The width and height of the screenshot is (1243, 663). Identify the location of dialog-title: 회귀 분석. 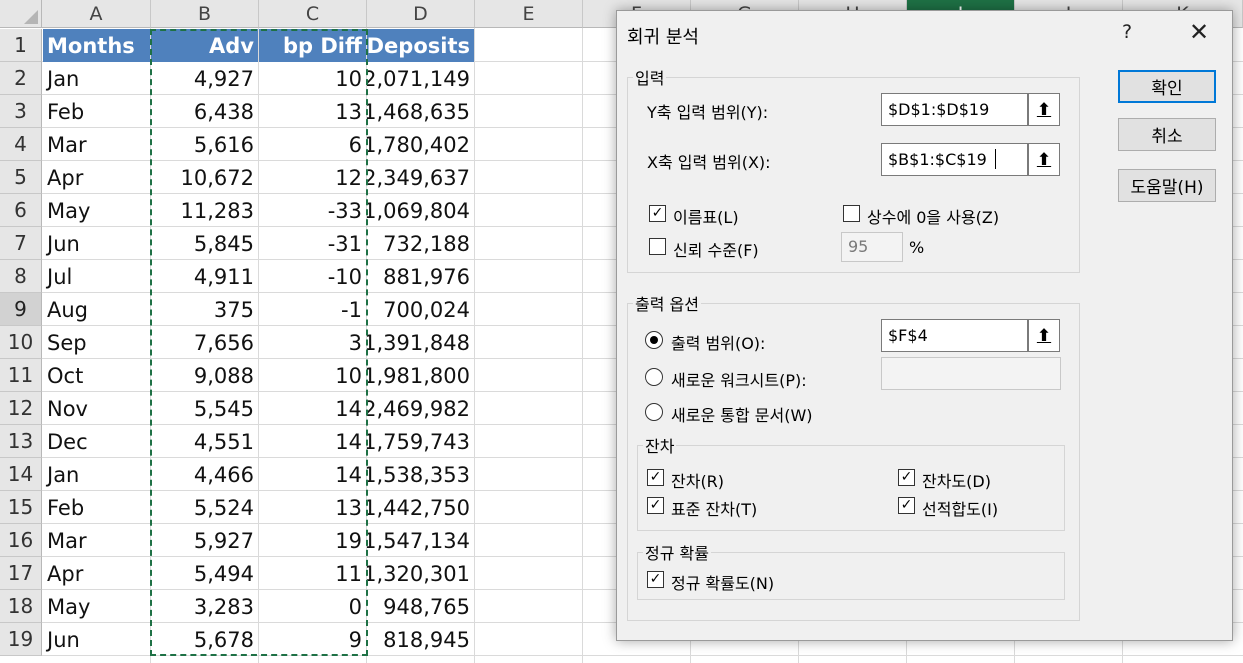
(663, 37).